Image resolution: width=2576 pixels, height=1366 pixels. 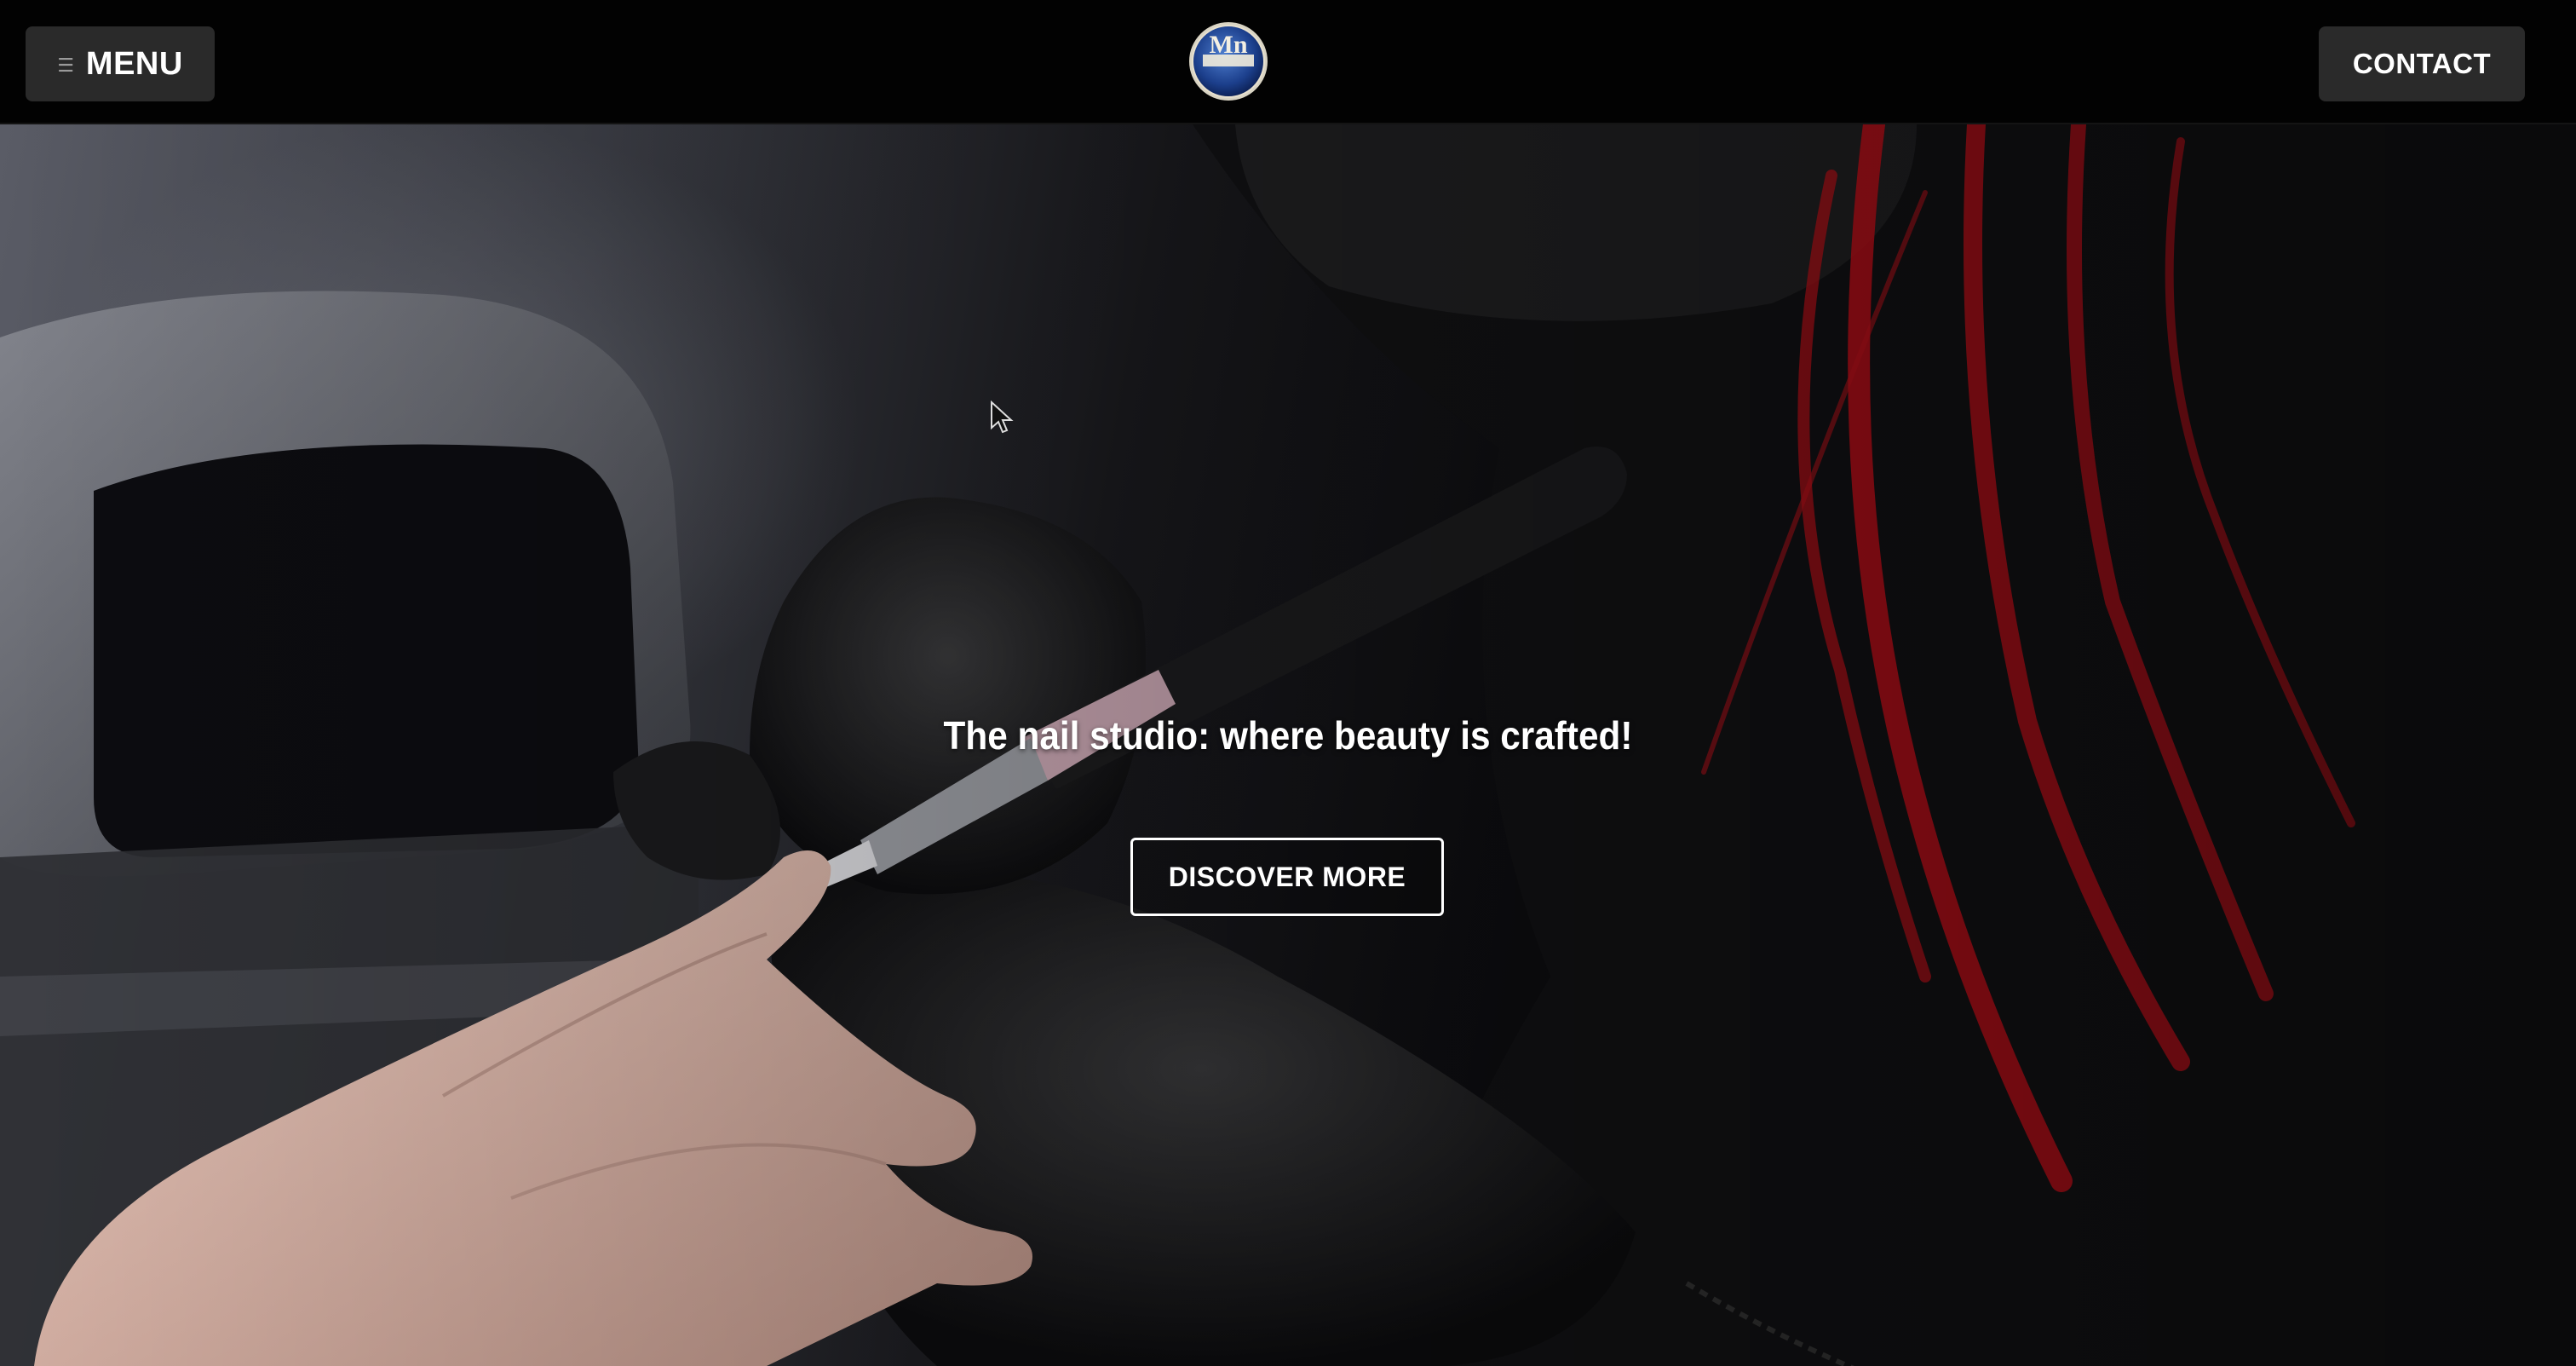 What do you see at coordinates (2422, 63) in the screenshot?
I see `contact-button: CONTACT` at bounding box center [2422, 63].